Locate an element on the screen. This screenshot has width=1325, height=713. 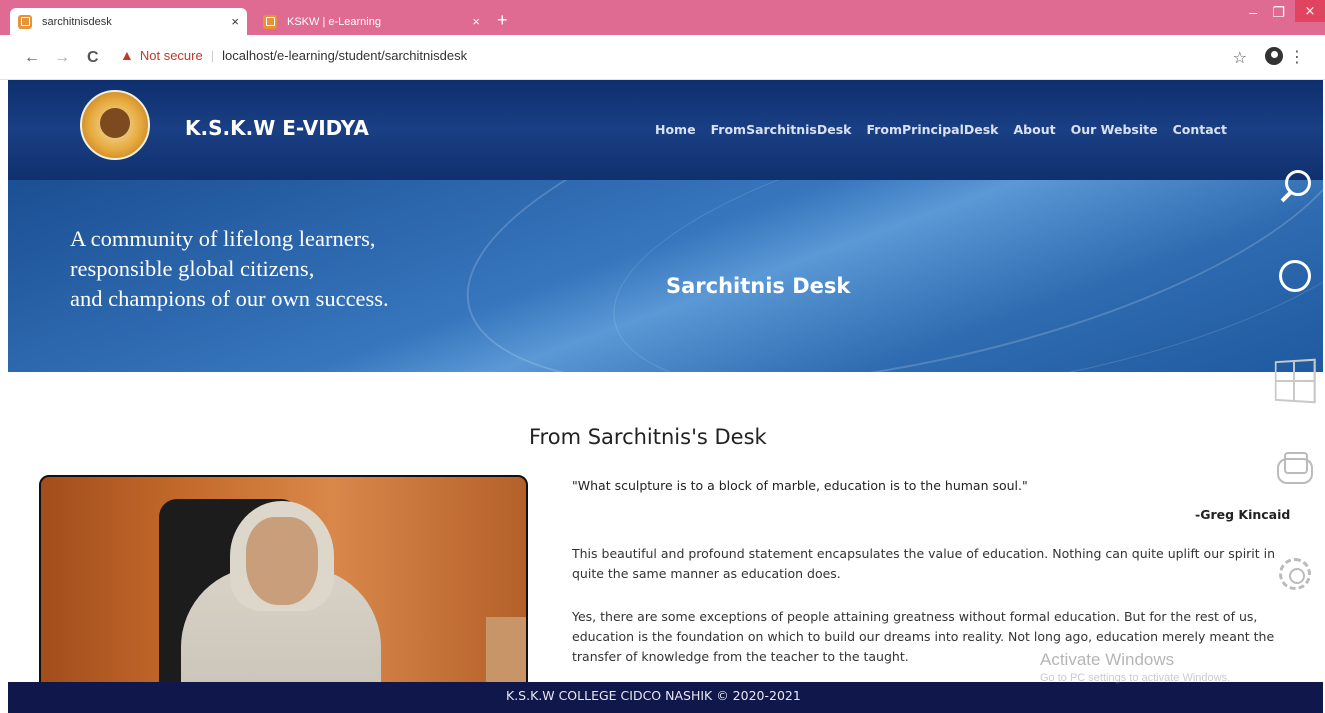
reload-button: C is located at coordinates (93, 58).